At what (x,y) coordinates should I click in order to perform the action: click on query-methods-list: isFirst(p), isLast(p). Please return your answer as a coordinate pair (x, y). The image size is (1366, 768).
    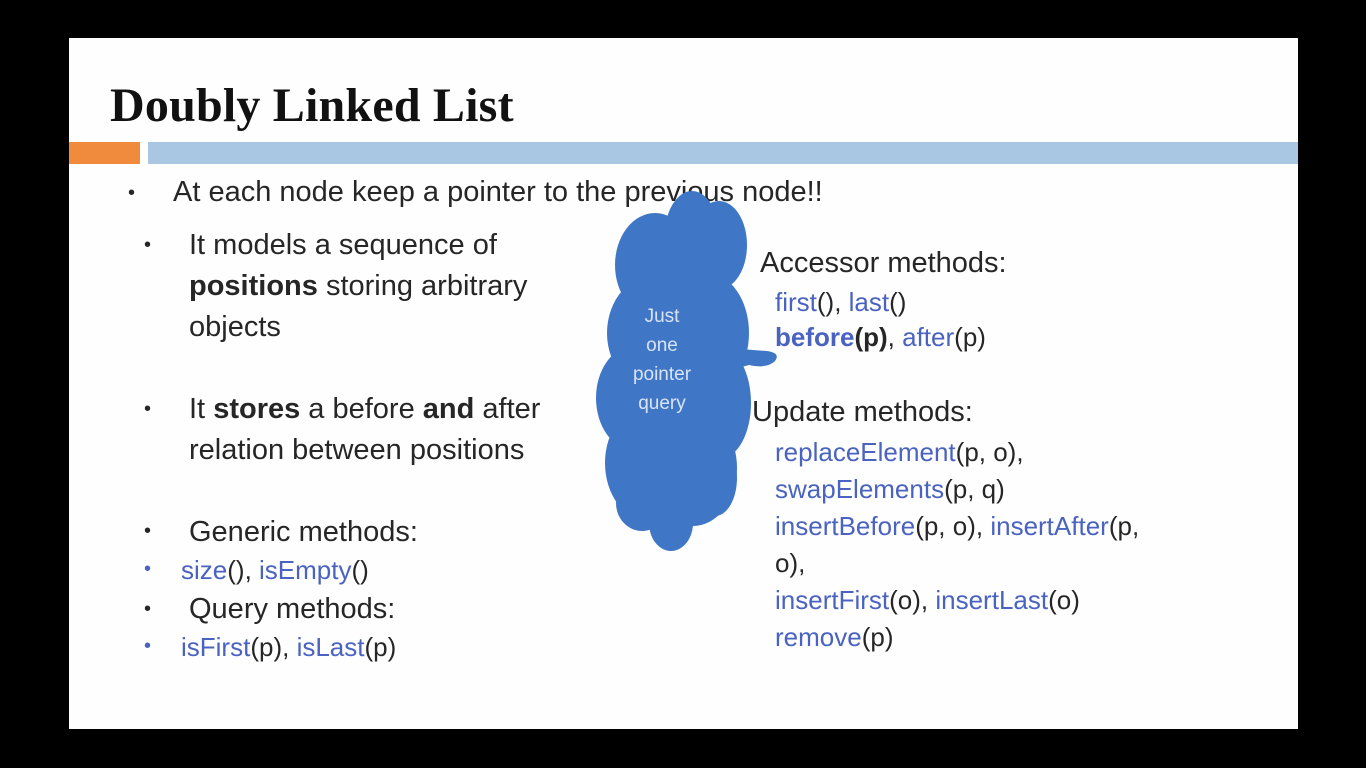
    Looking at the image, I should click on (289, 647).